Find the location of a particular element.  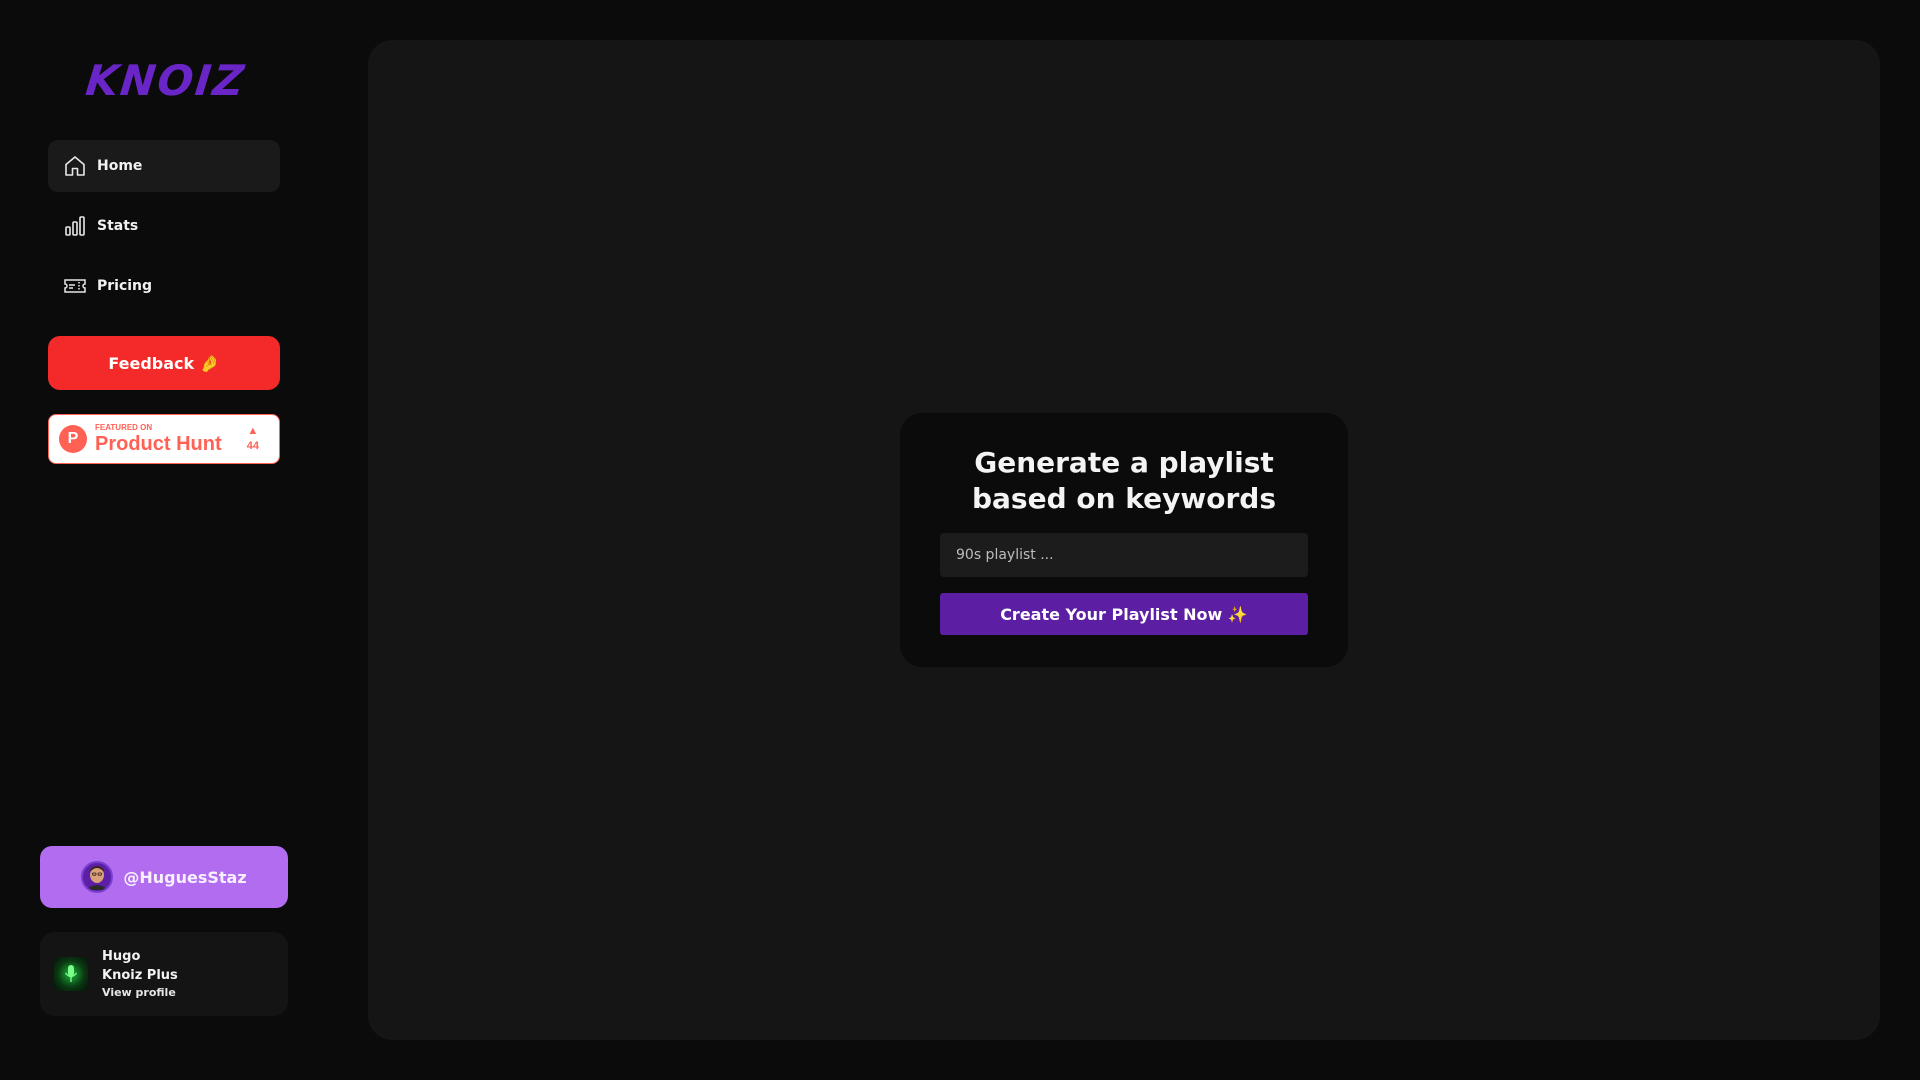

brand-logo: KNOIZ is located at coordinates (166, 80).